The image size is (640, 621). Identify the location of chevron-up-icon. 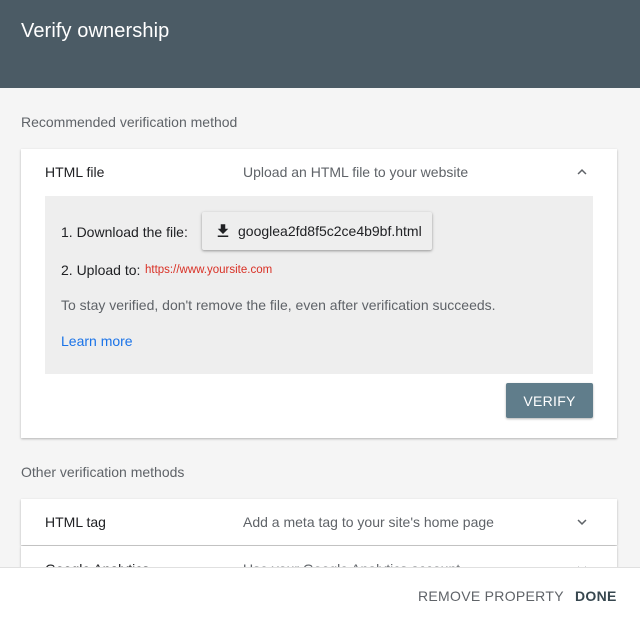
(582, 172).